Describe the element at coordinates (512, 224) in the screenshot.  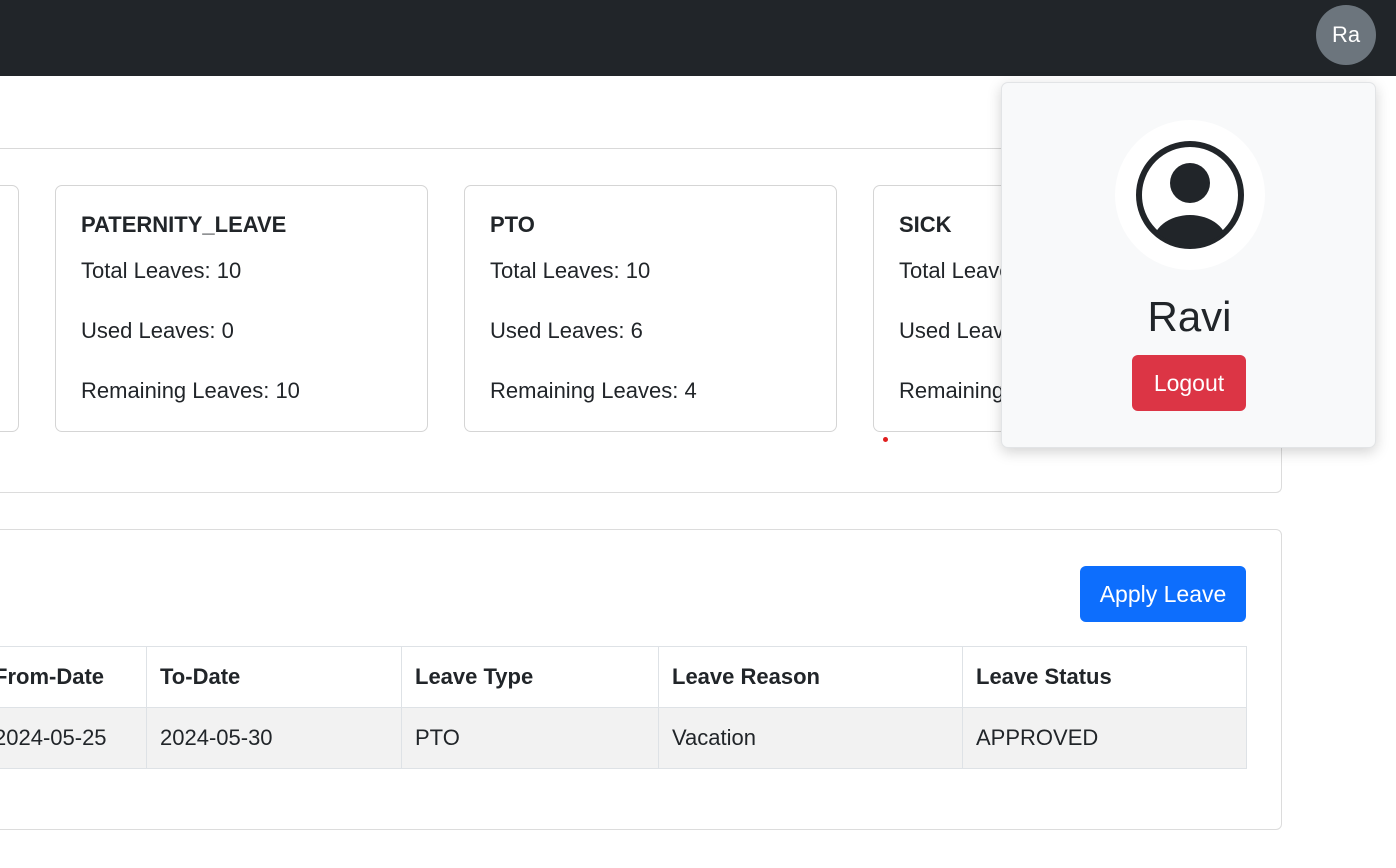
I see `leave-card-title: PTO` at that location.